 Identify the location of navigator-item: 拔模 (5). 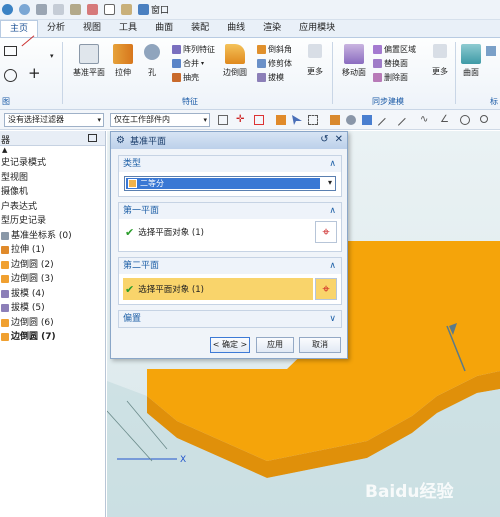
(52, 308).